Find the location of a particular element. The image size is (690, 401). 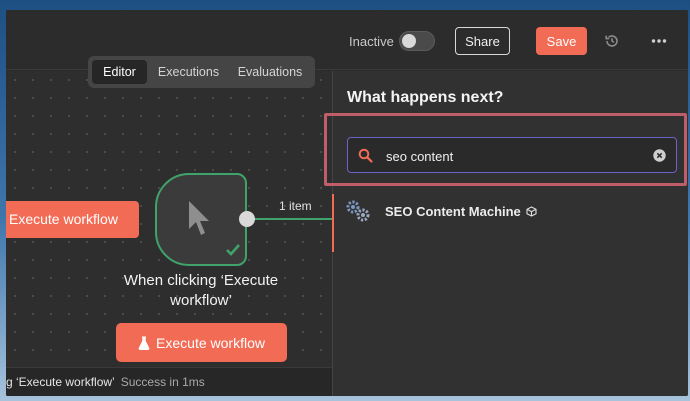

node-title: When clicking ‘Execute workflow’ is located at coordinates (201, 290).